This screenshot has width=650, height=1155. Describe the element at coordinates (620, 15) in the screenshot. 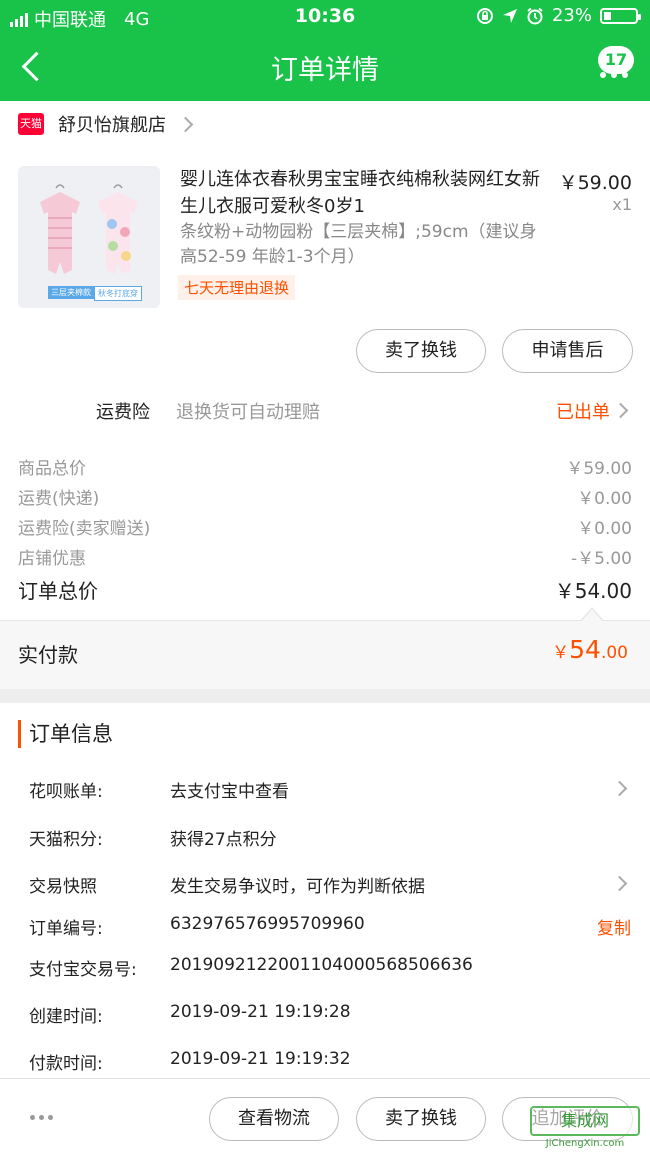

I see `battery-icon` at that location.